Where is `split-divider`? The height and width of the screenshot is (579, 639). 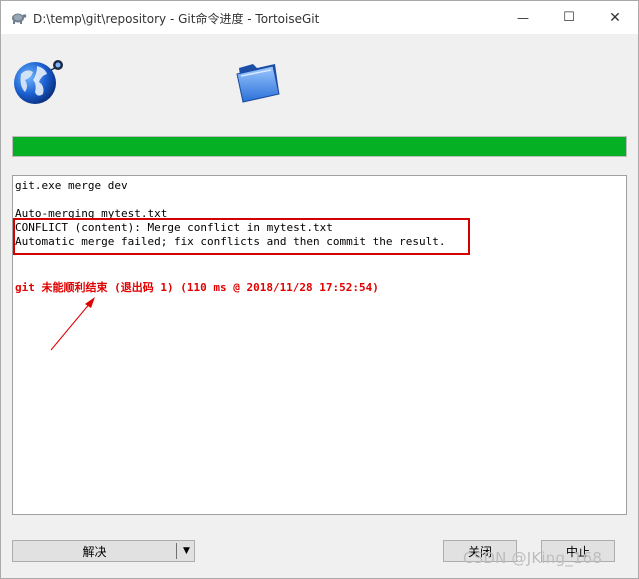
split-divider is located at coordinates (176, 551).